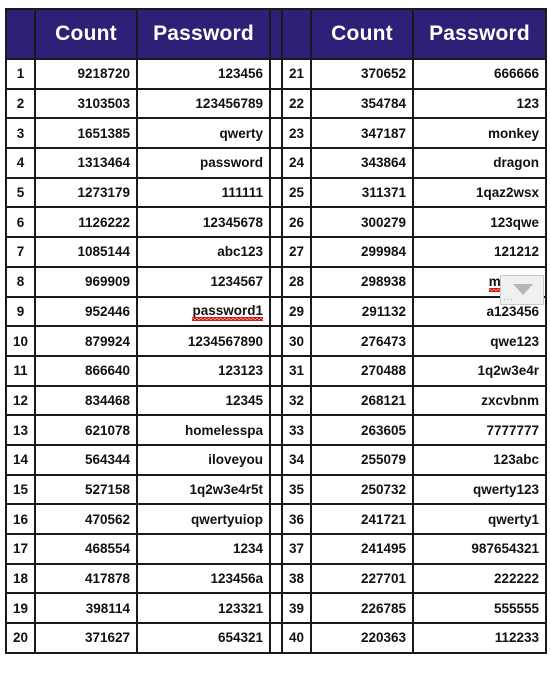  What do you see at coordinates (86, 103) in the screenshot?
I see `cell-count-left: 3103503` at bounding box center [86, 103].